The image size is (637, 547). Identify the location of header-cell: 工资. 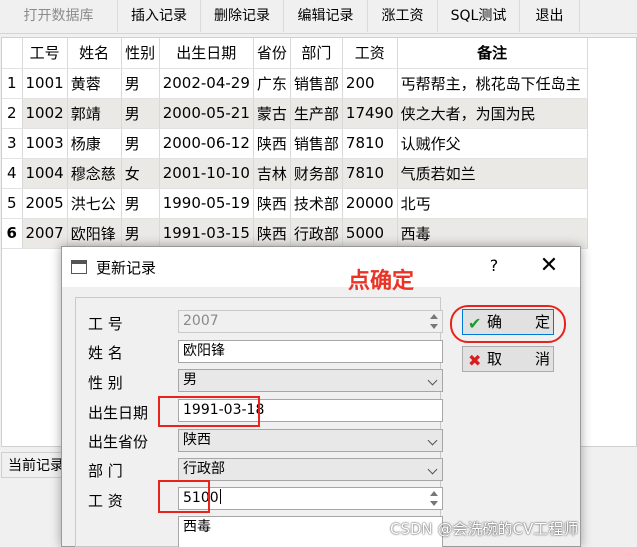
(370, 53).